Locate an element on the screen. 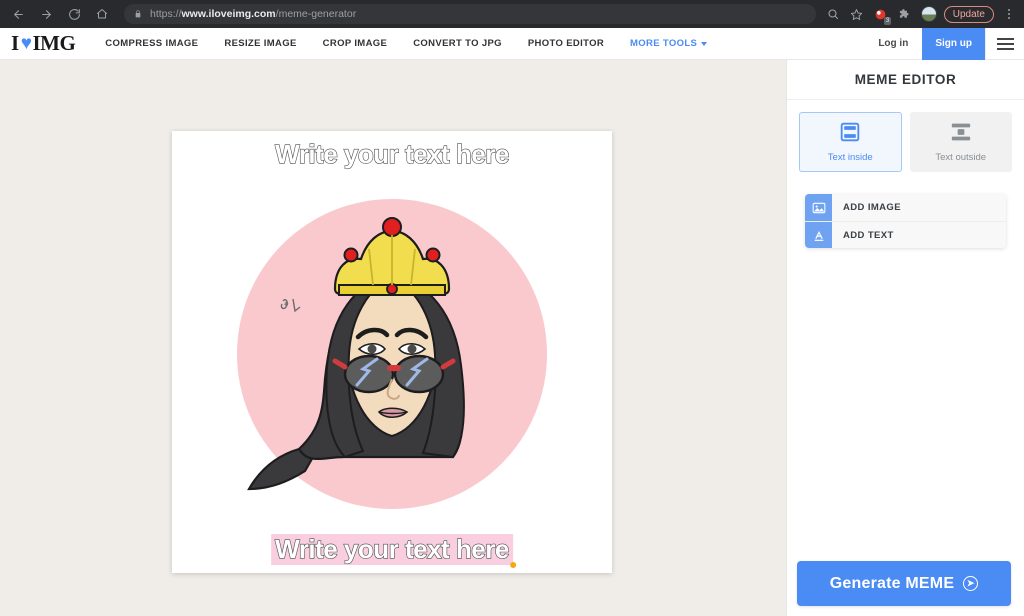  puzzle-piece-icon is located at coordinates (905, 14).